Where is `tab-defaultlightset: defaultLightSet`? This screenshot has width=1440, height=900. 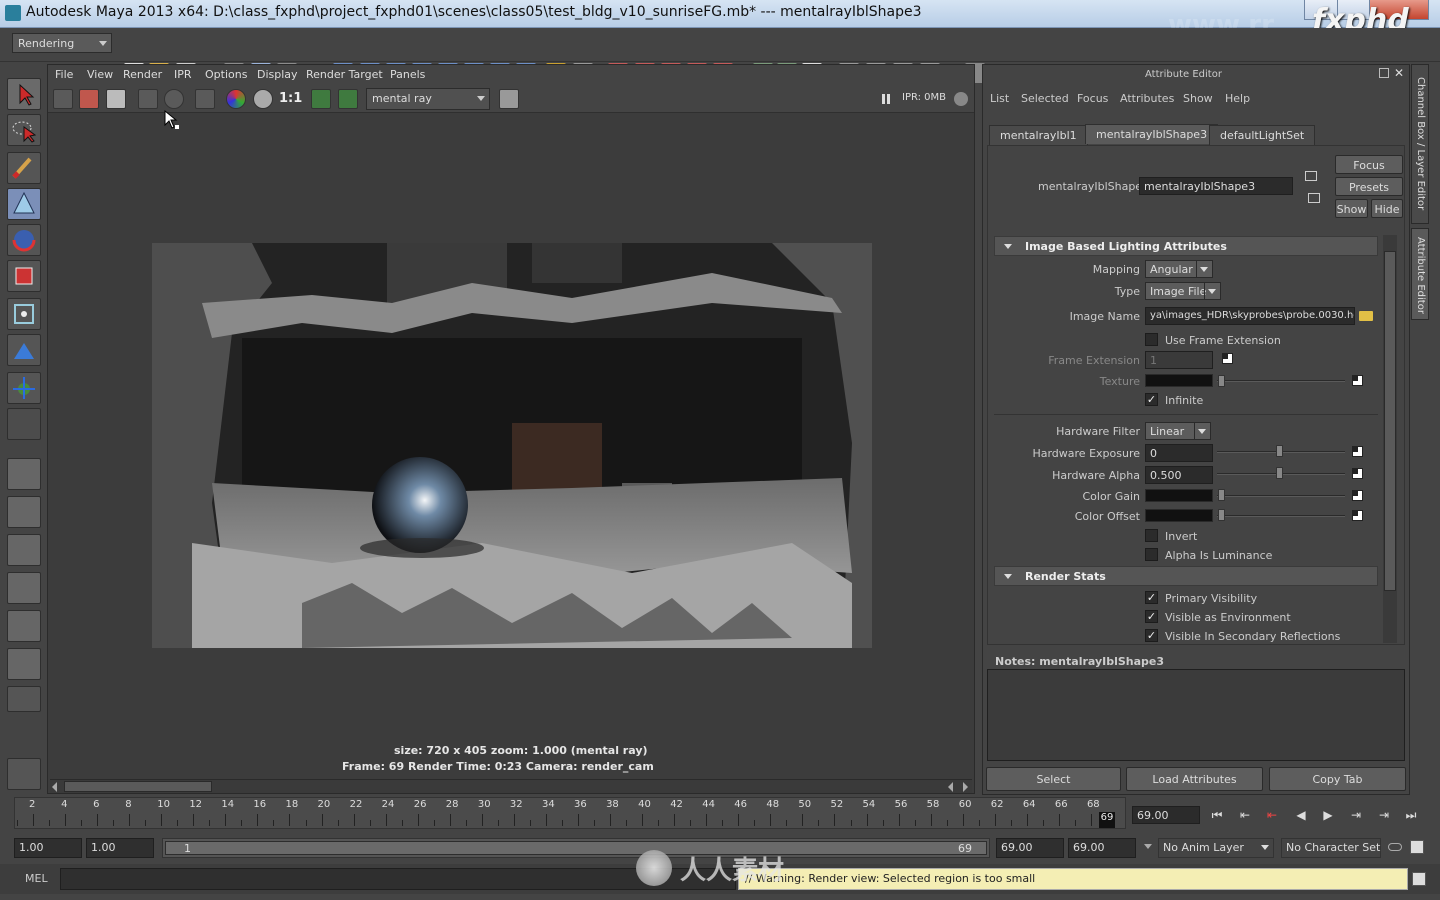 tab-defaultlightset: defaultLightSet is located at coordinates (1262, 135).